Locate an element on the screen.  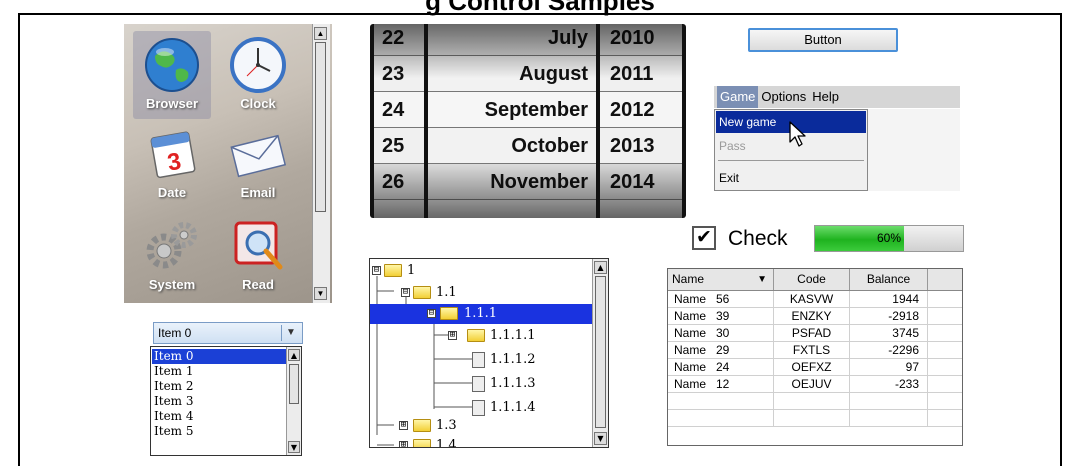
cell-number: 56 is located at coordinates (723, 299).